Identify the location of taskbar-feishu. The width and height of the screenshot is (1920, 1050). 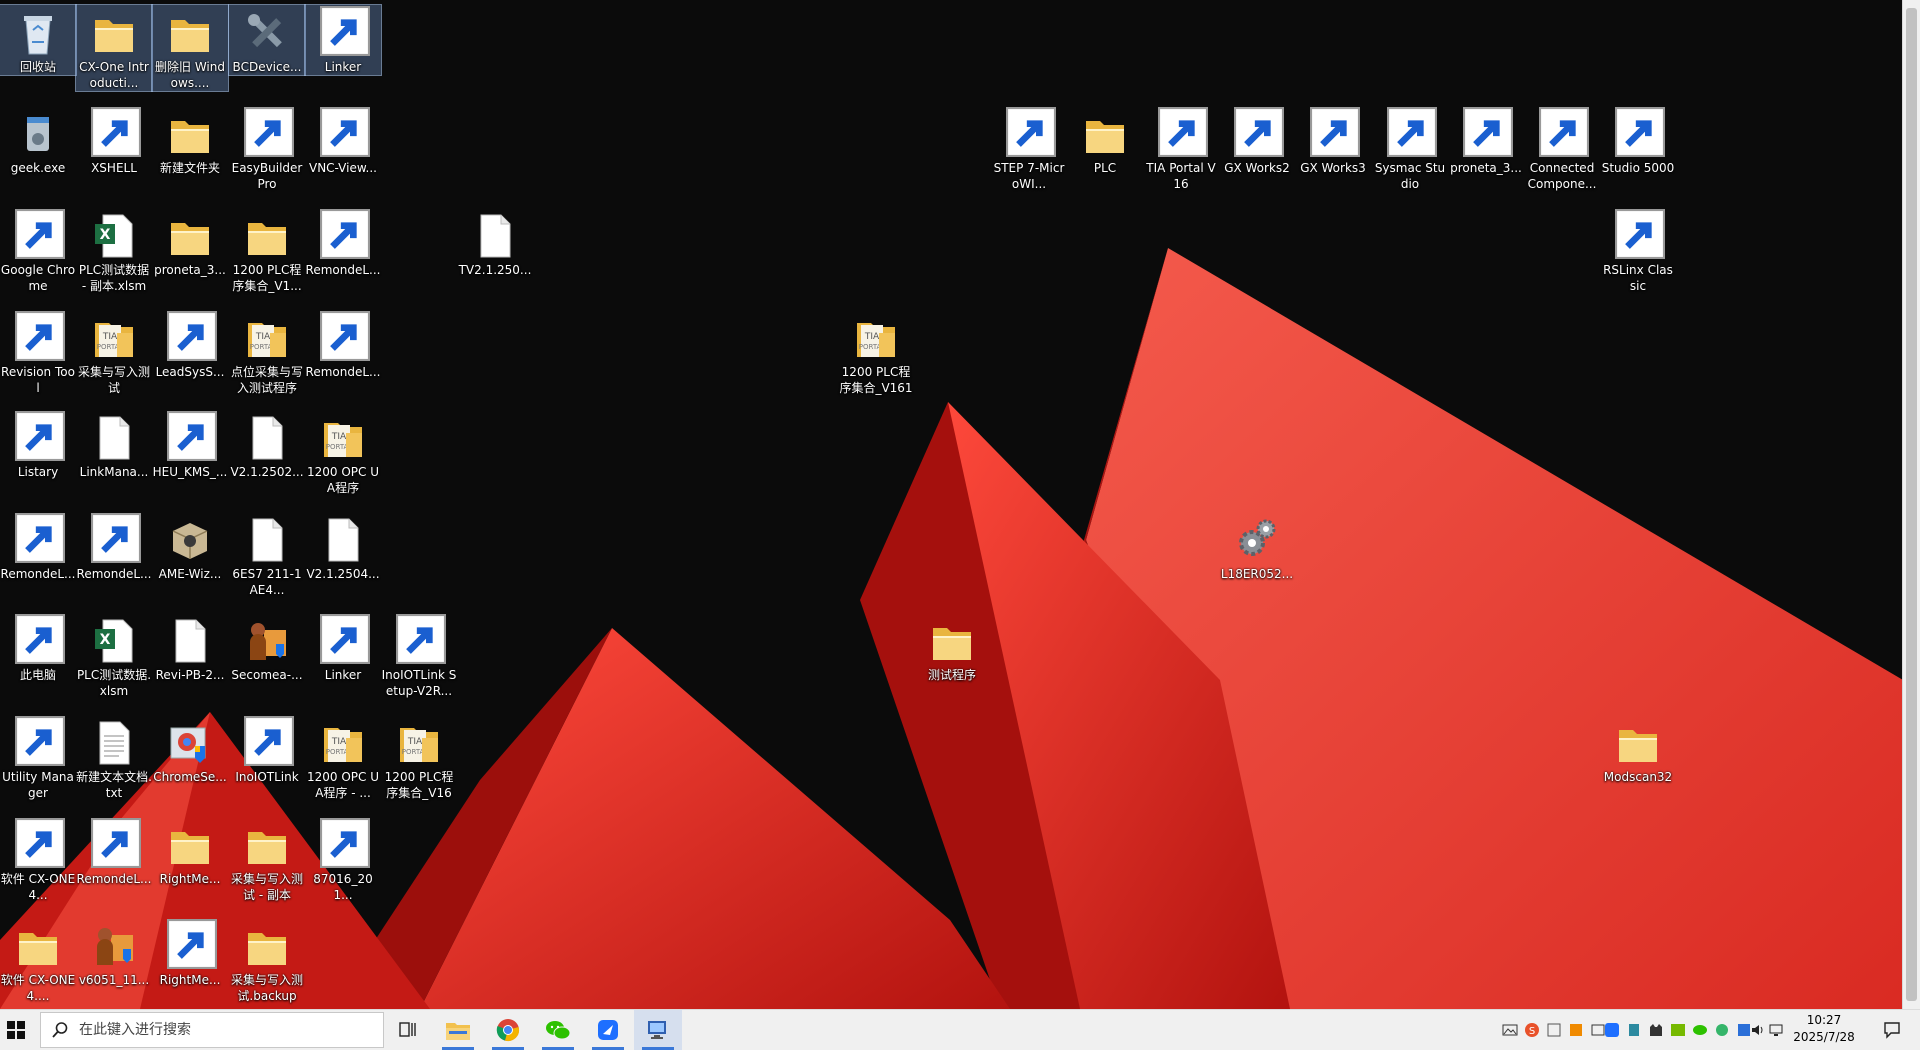
(608, 1030).